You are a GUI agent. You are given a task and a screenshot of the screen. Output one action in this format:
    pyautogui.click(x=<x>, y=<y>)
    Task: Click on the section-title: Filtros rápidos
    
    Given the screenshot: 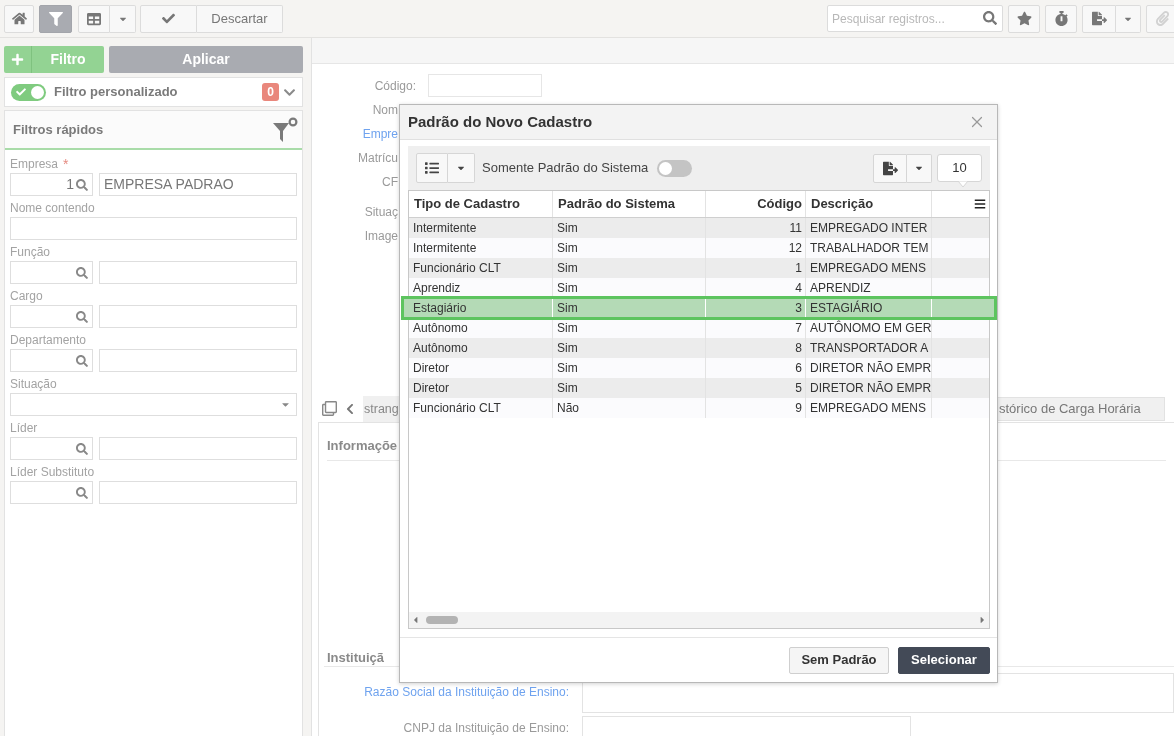 What is the action you would take?
    pyautogui.click(x=58, y=129)
    